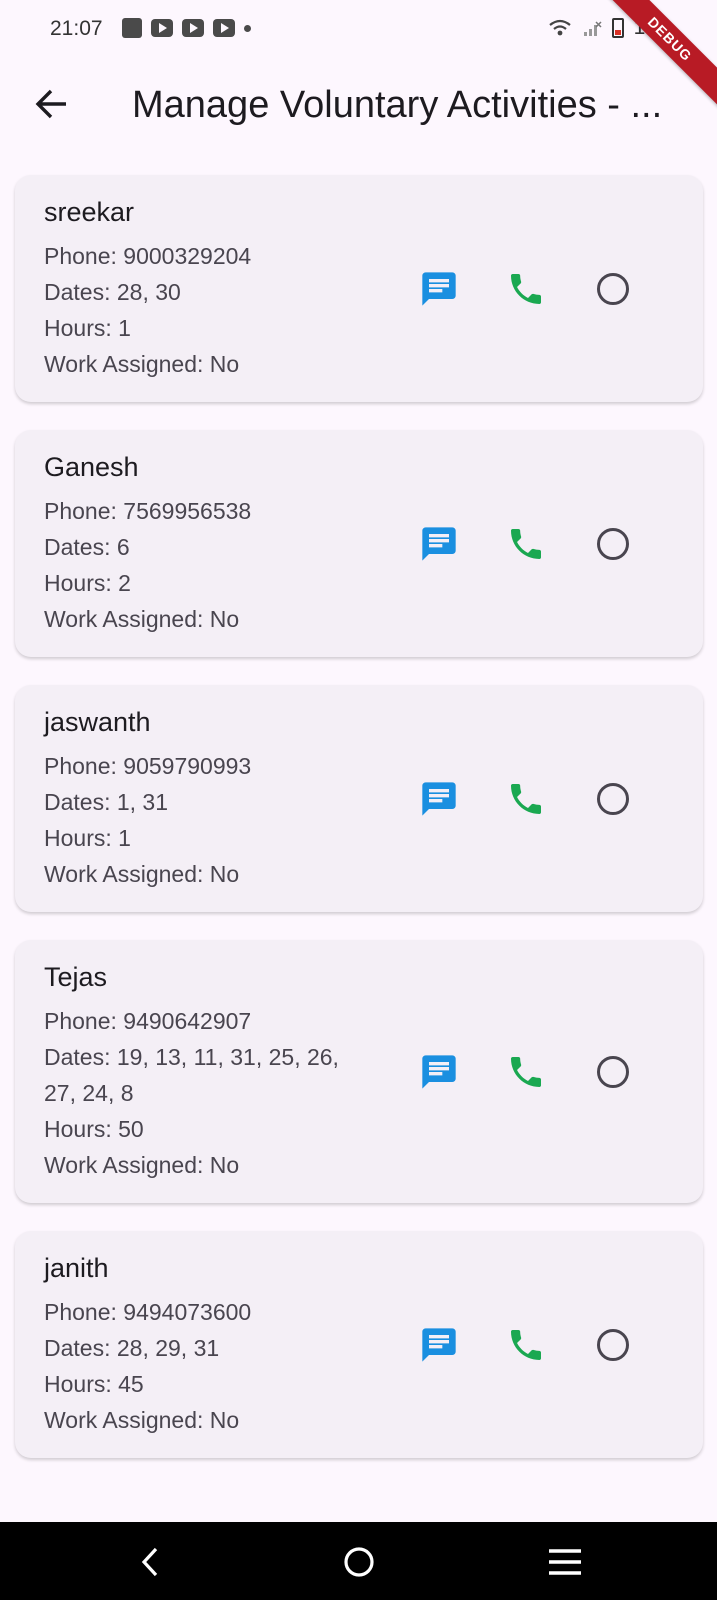 Image resolution: width=717 pixels, height=1600 pixels. I want to click on back-button, so click(52, 104).